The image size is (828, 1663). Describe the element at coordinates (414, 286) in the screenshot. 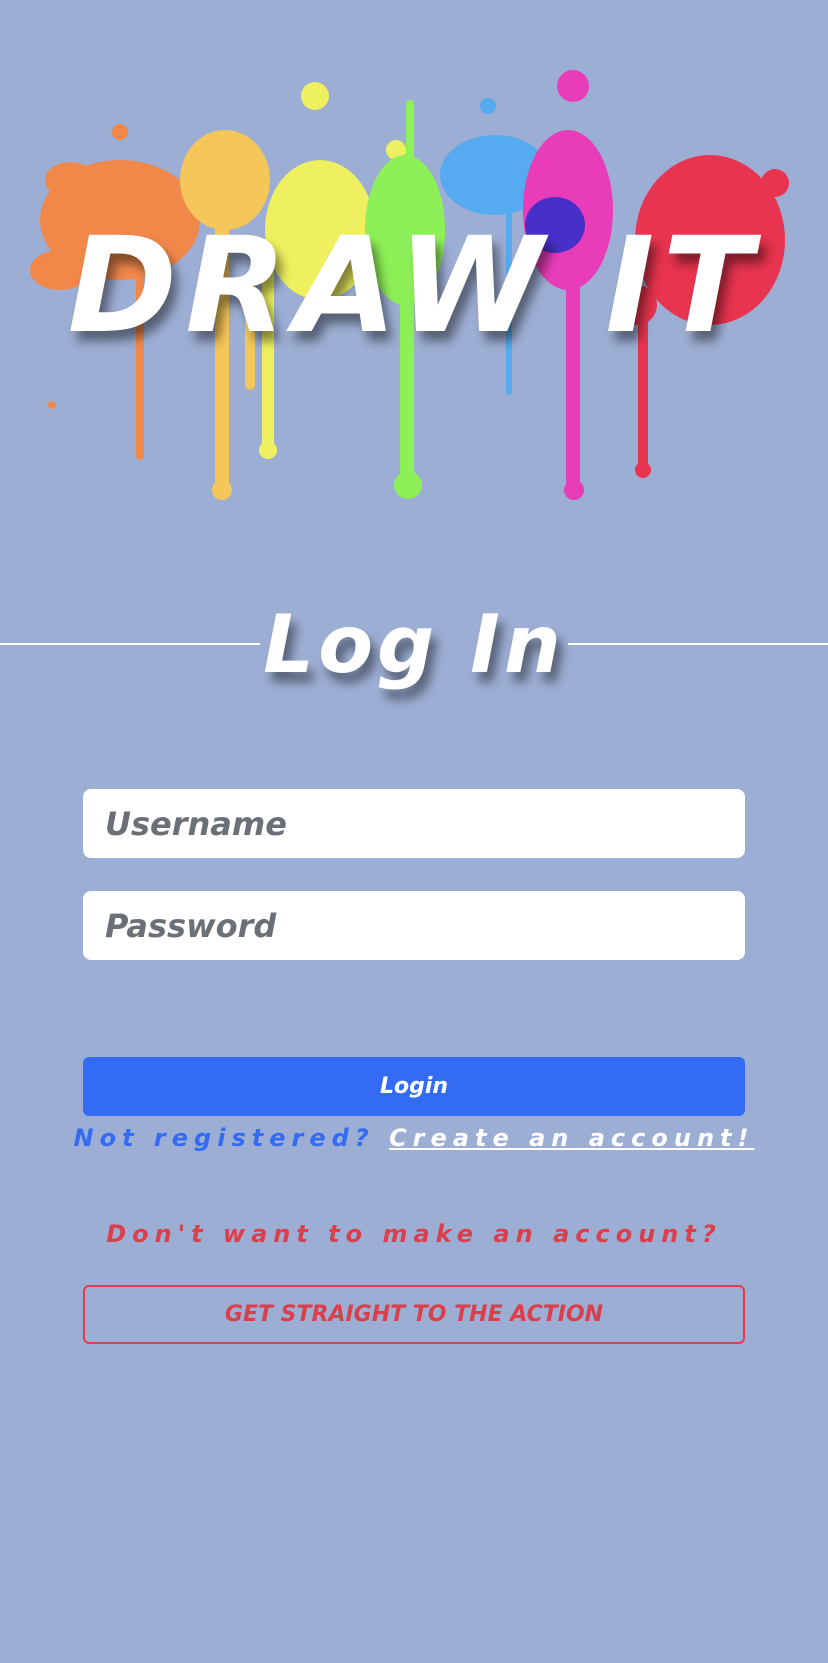

I see `logo-text: DRAW IT` at that location.